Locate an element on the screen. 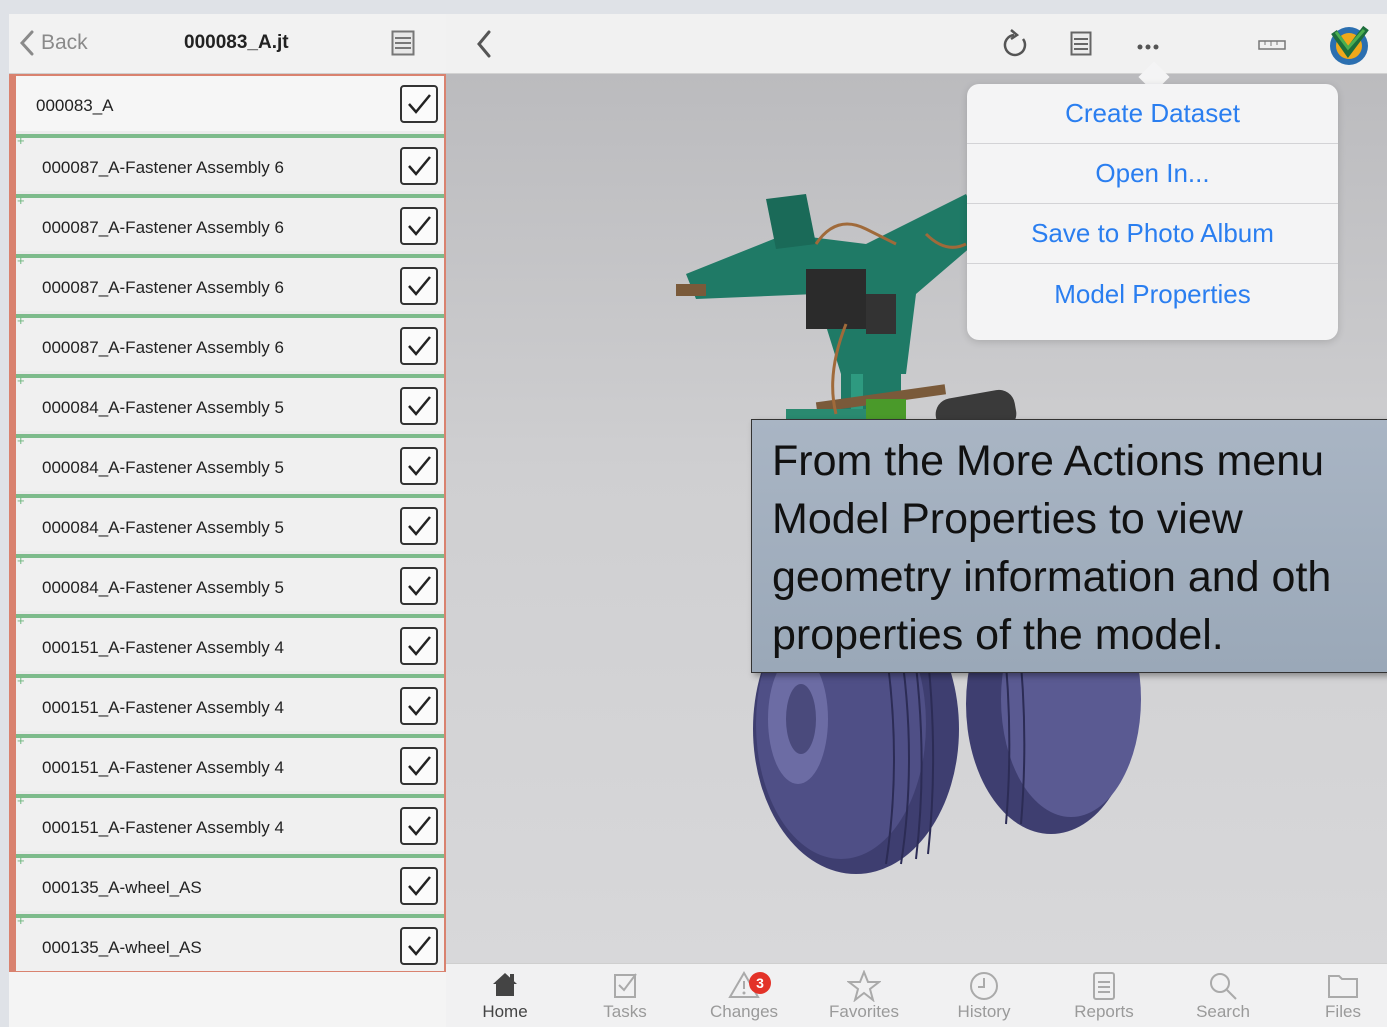  back-button: Back is located at coordinates (53, 43).